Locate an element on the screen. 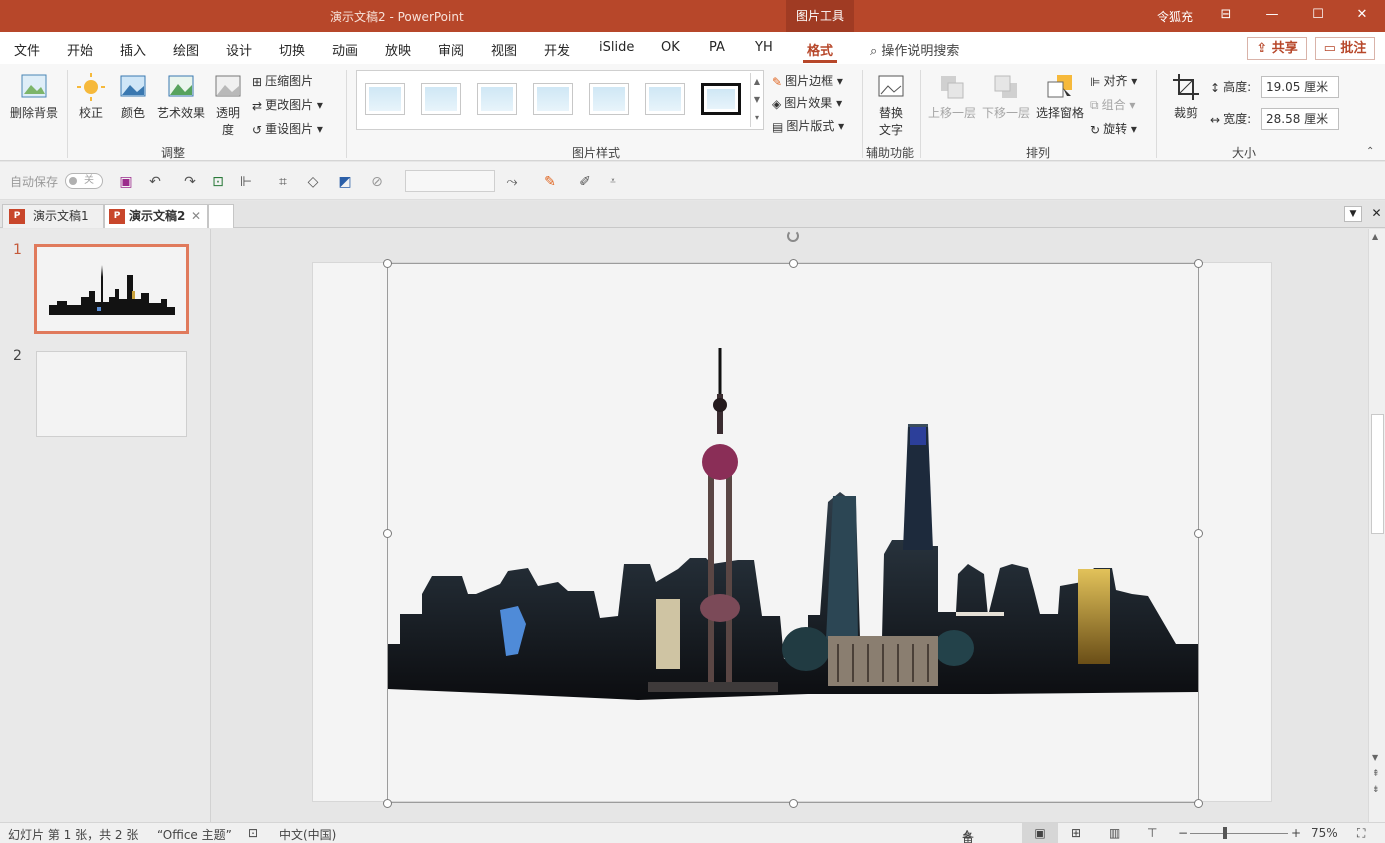 The image size is (1385, 843). tab-list-icon: ▼ is located at coordinates (1353, 214).